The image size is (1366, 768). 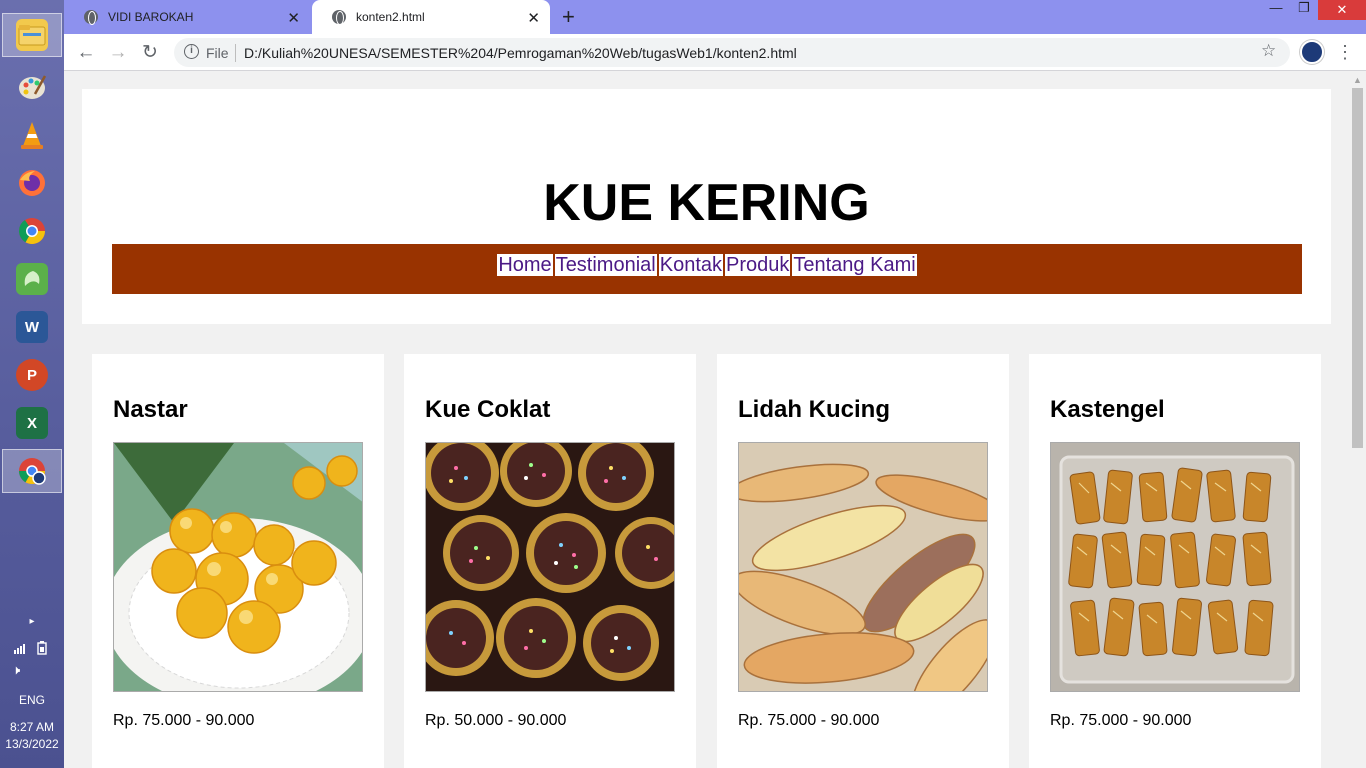 What do you see at coordinates (1304, 10) in the screenshot?
I see `restore-icon: ❐` at bounding box center [1304, 10].